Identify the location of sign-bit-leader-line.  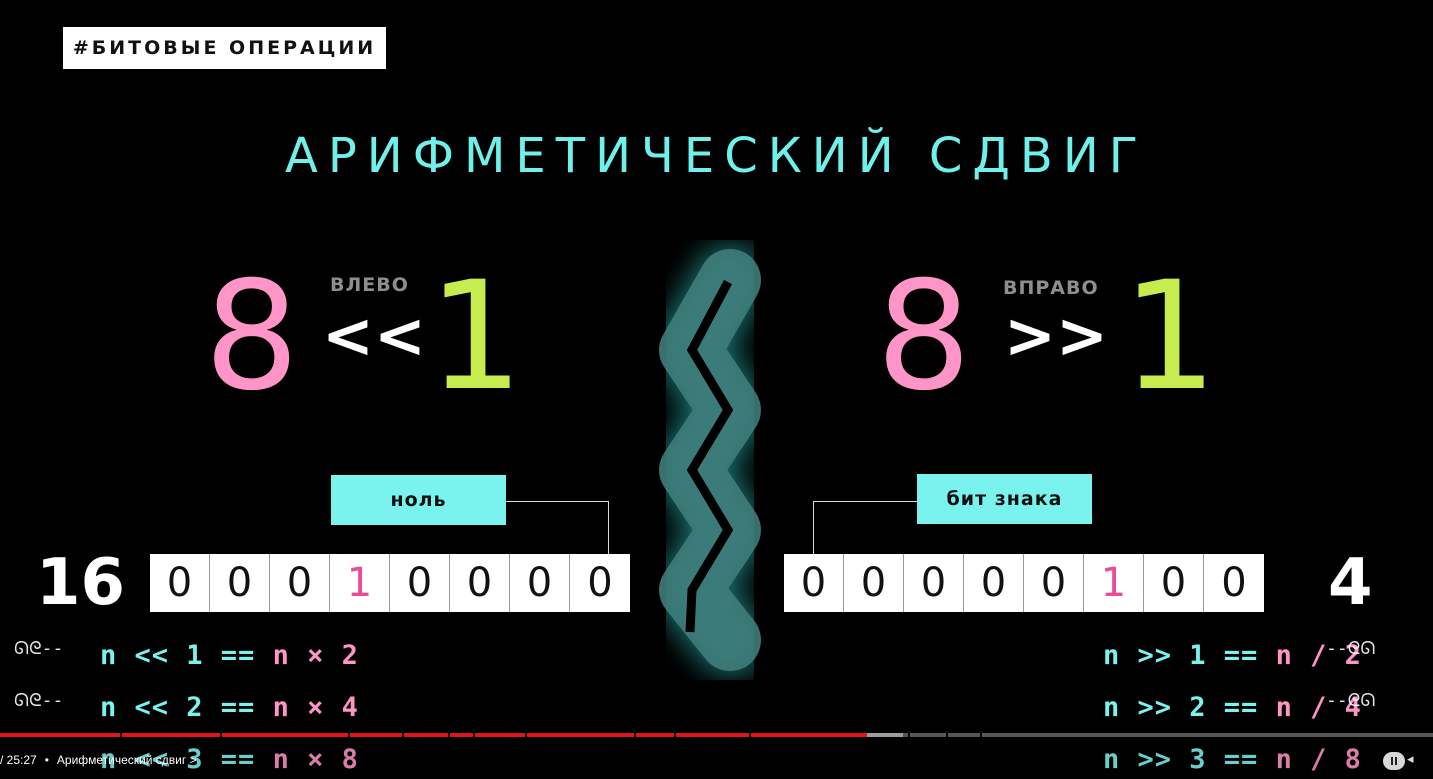
(865, 527).